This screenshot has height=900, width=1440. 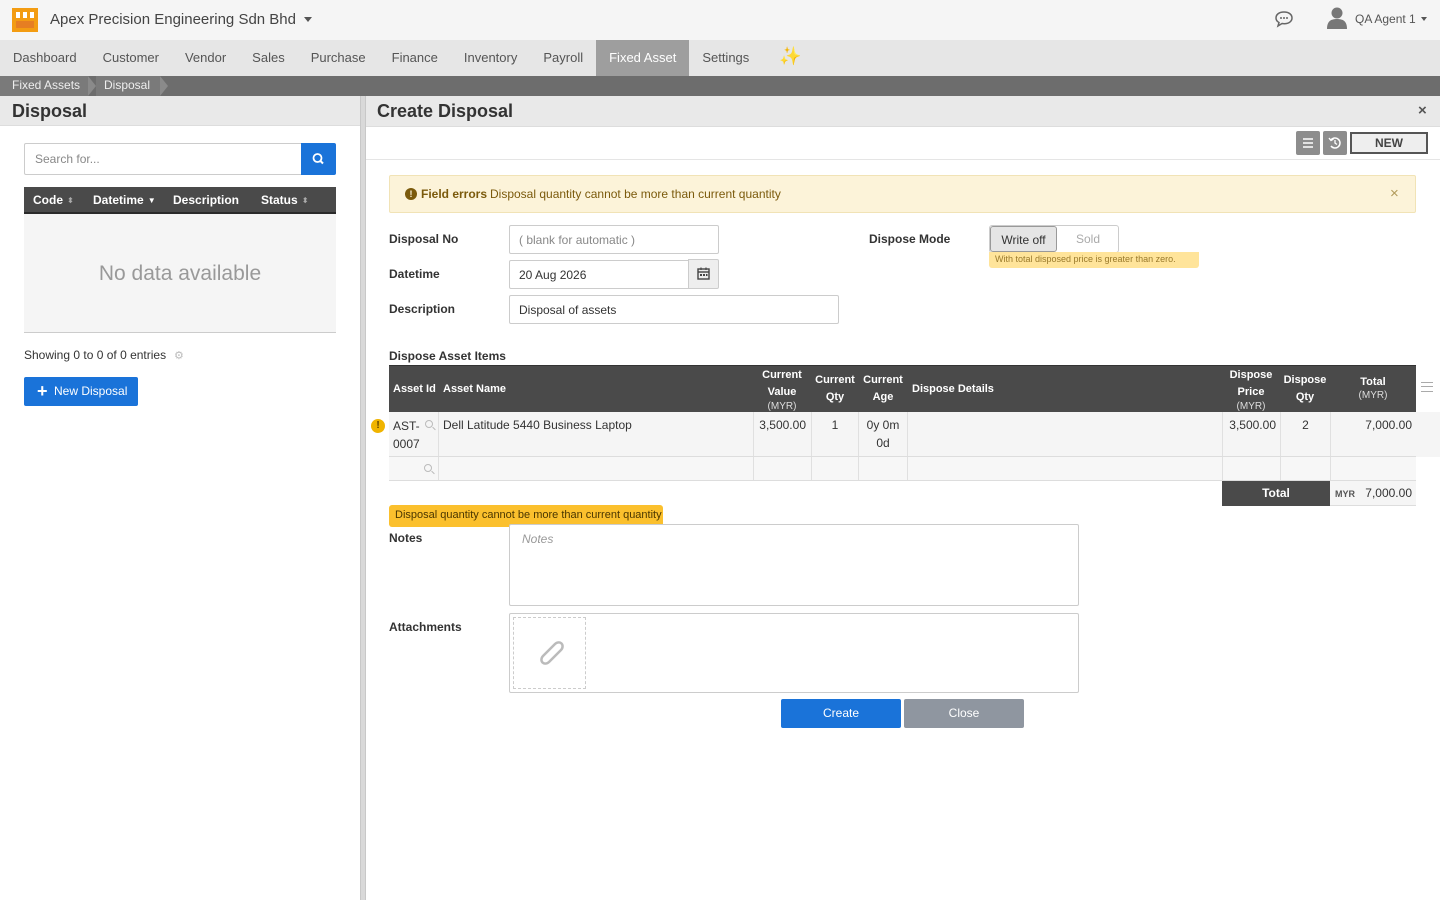 What do you see at coordinates (1394, 193) in the screenshot?
I see `alert-close-icon: ×` at bounding box center [1394, 193].